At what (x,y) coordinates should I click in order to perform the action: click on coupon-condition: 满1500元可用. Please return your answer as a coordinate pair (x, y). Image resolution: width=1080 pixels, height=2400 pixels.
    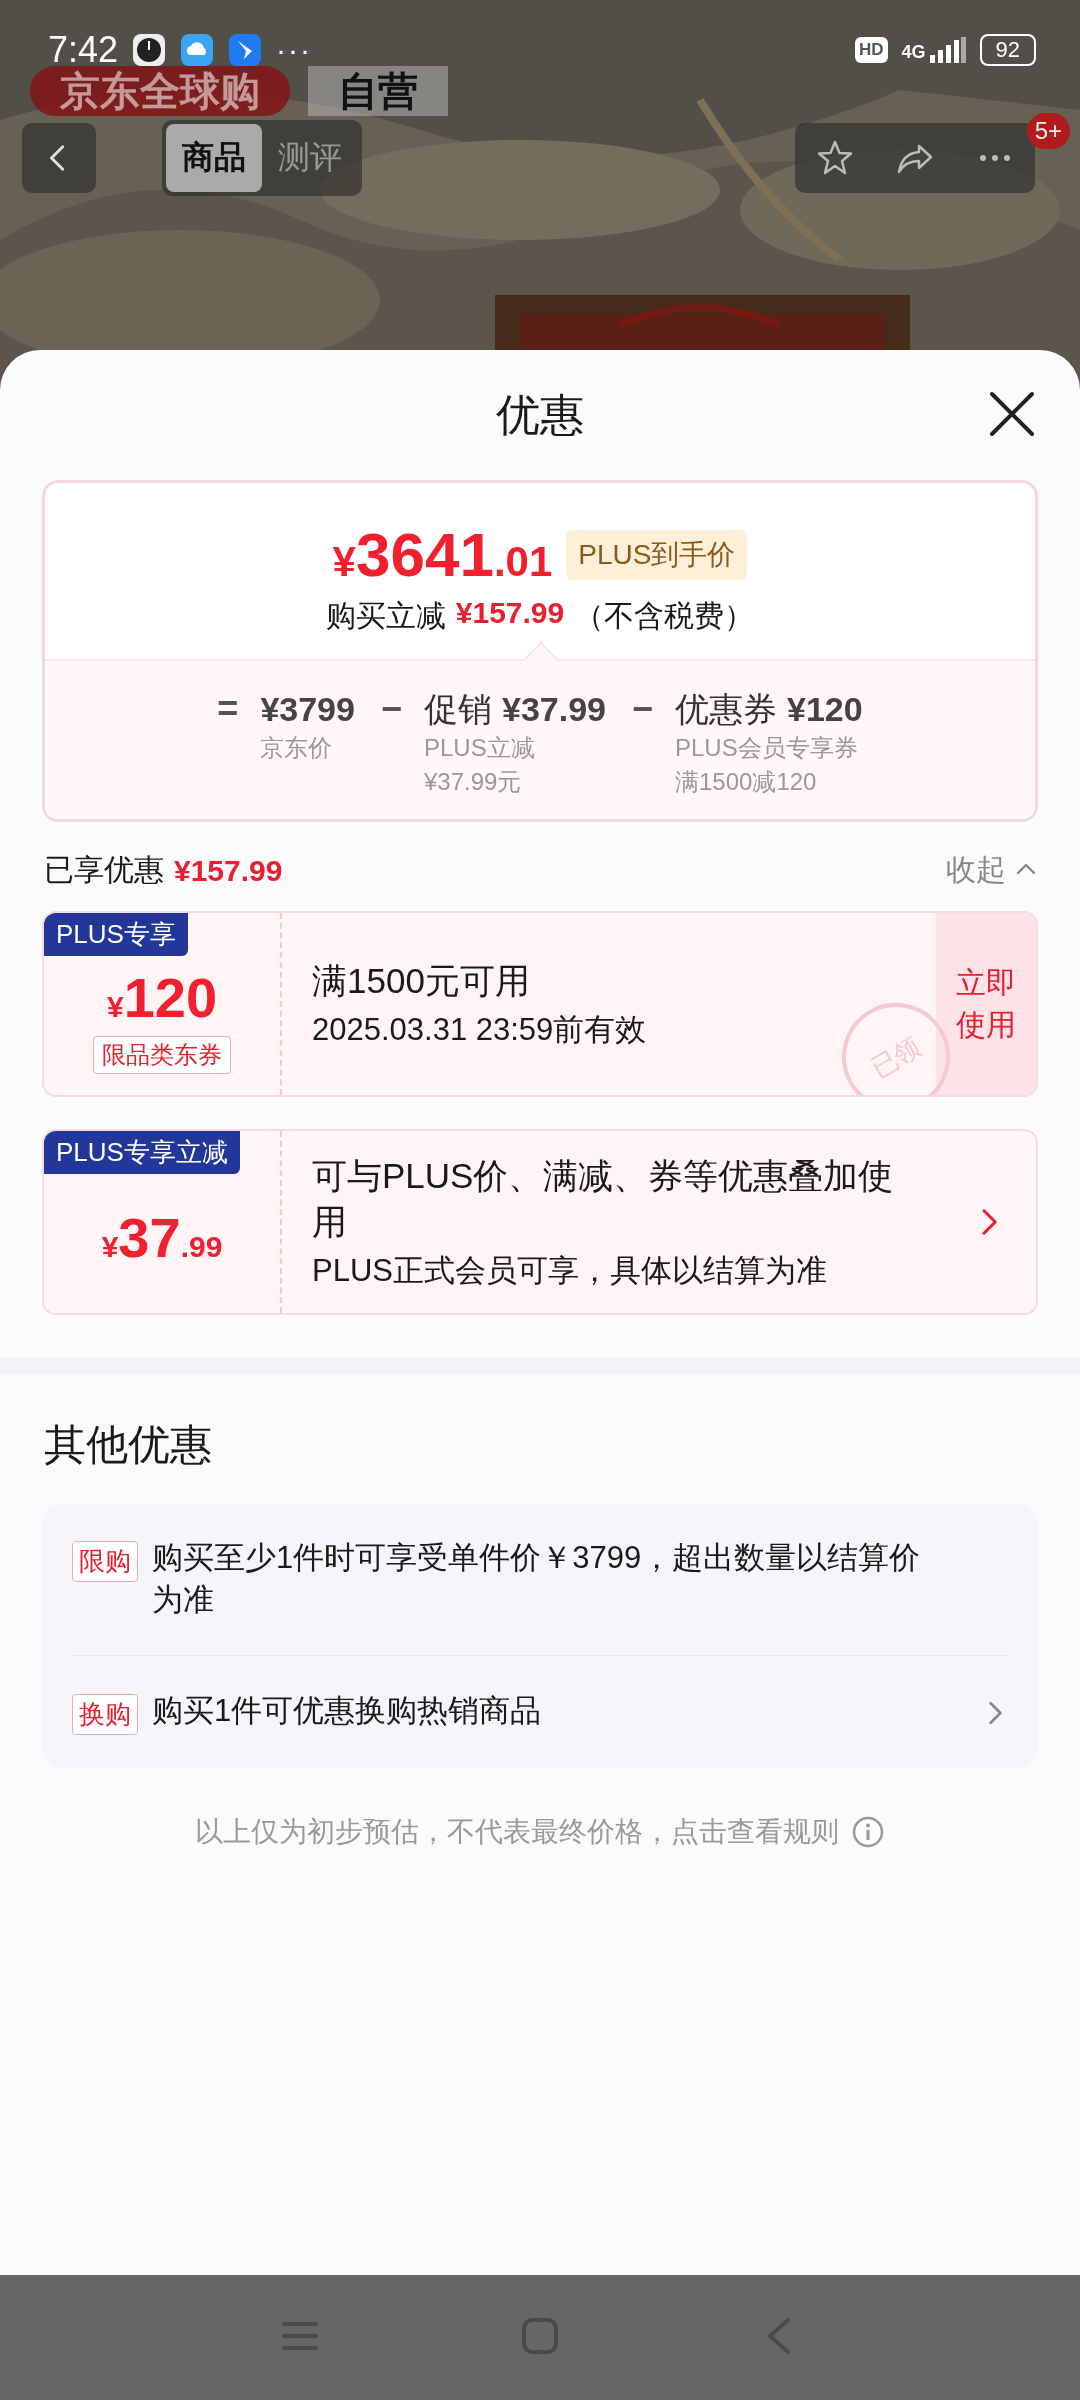
    Looking at the image, I should click on (421, 981).